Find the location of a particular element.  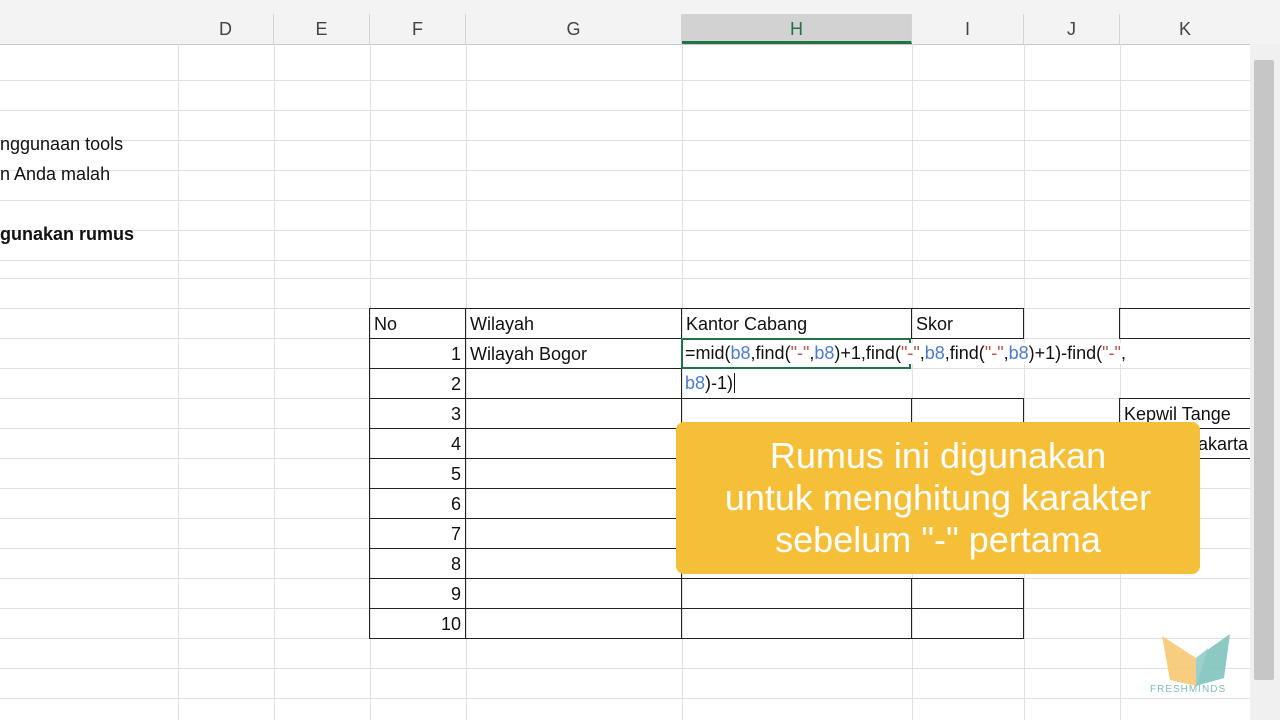

header-skor: Skor is located at coordinates (967, 323).